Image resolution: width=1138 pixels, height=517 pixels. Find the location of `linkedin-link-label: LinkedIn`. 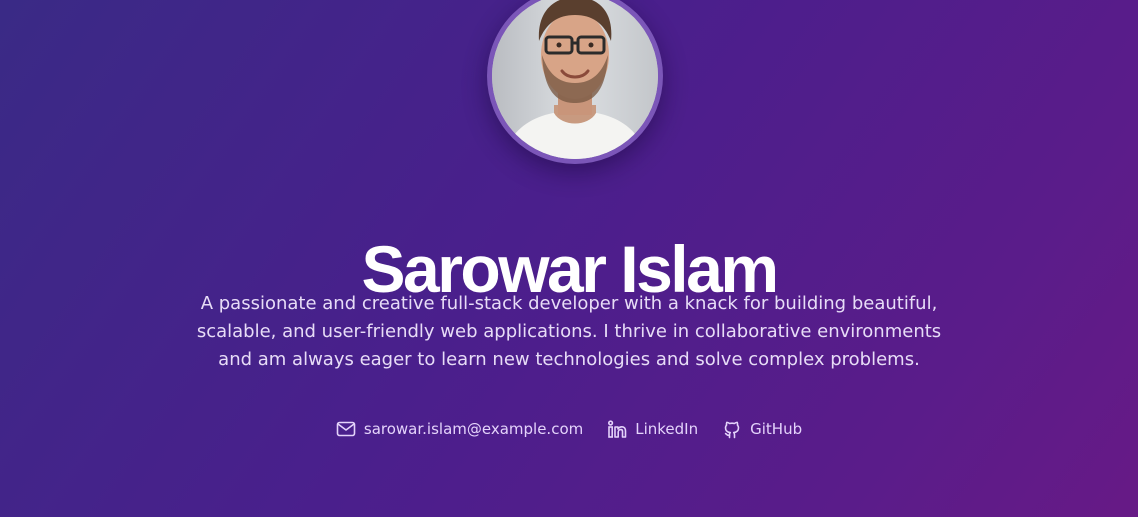

linkedin-link-label: LinkedIn is located at coordinates (667, 429).